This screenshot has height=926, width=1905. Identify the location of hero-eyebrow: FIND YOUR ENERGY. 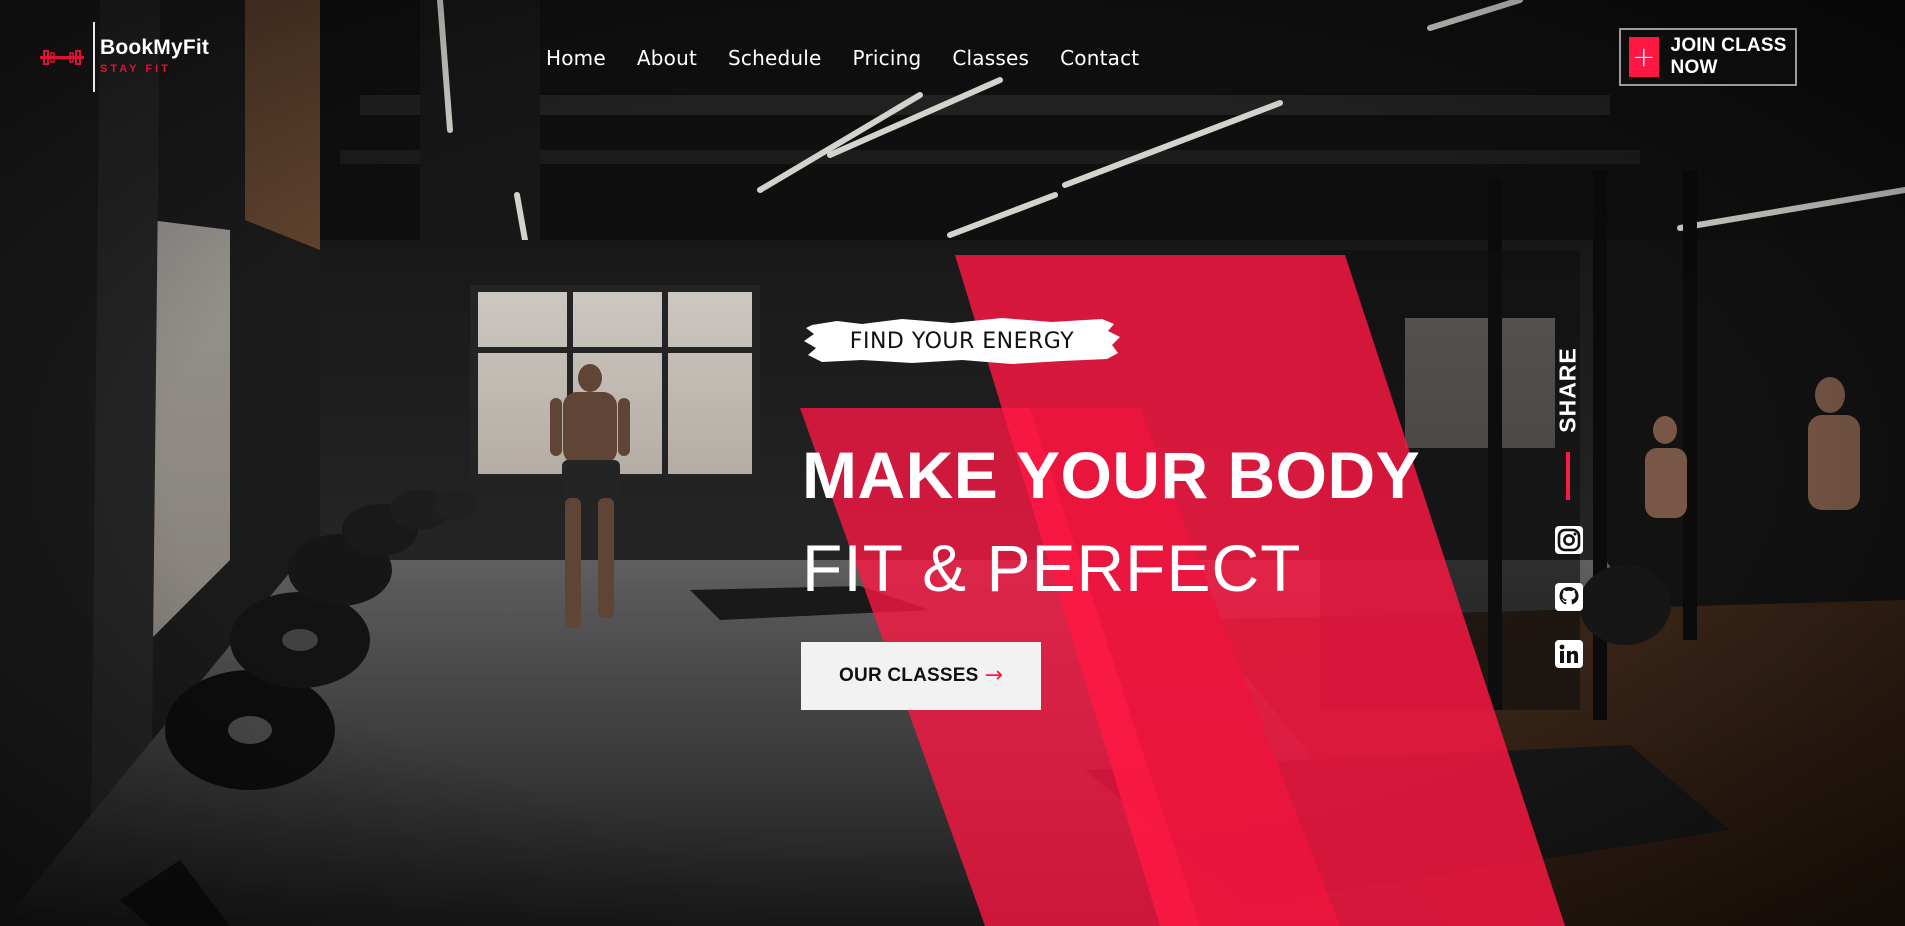
(962, 341).